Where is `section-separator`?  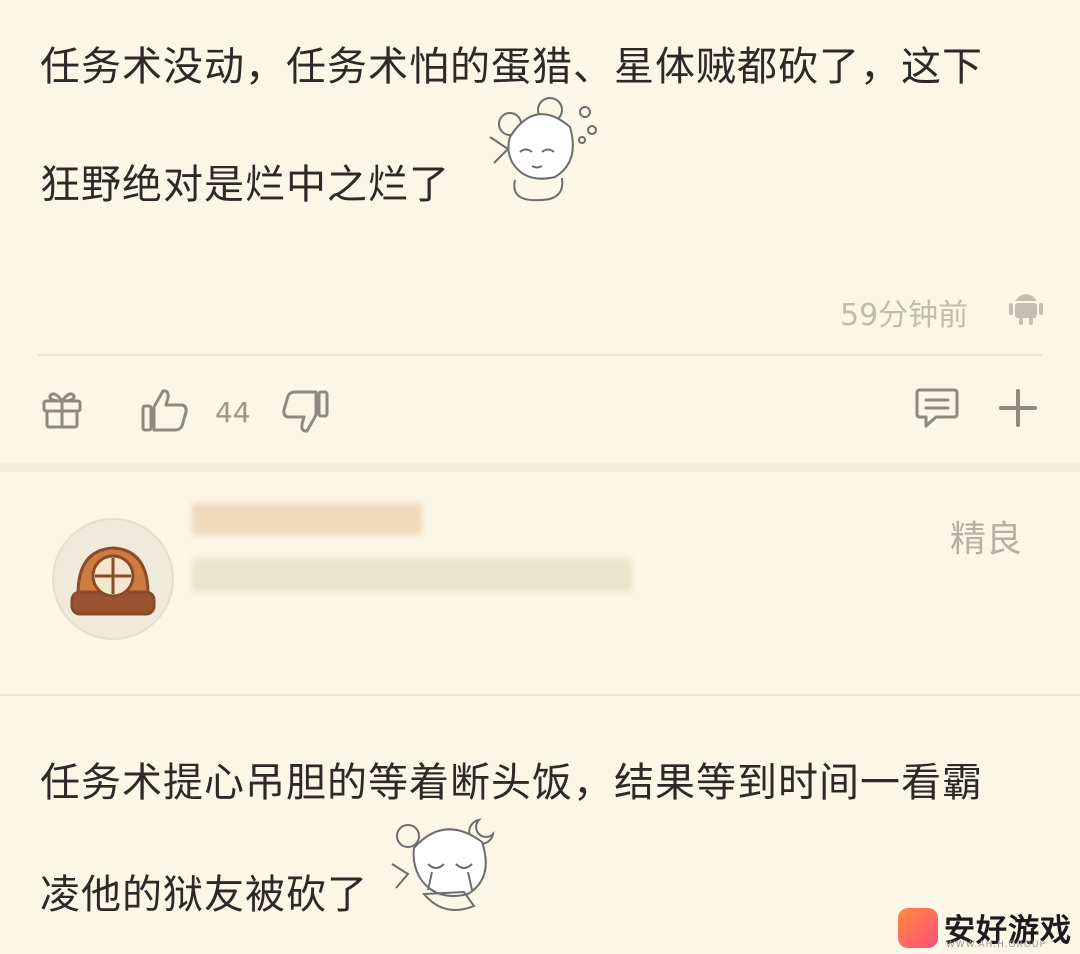 section-separator is located at coordinates (540, 467).